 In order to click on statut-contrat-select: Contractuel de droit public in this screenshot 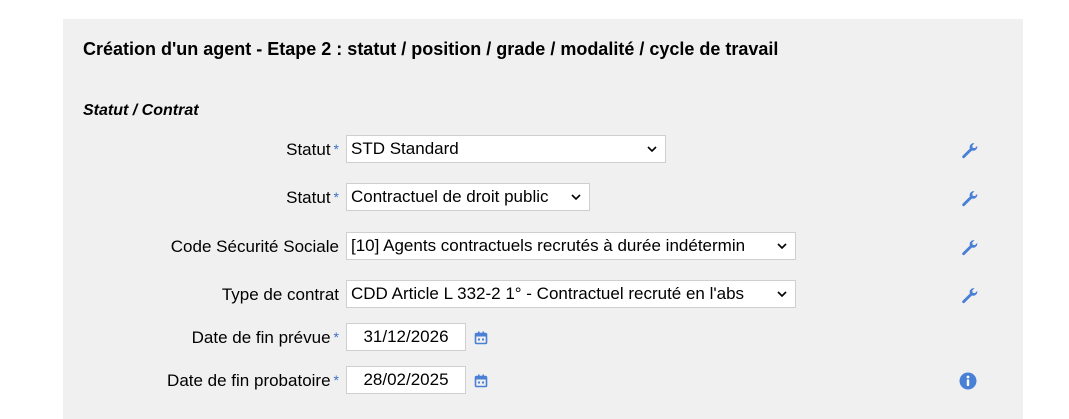, I will do `click(468, 197)`.